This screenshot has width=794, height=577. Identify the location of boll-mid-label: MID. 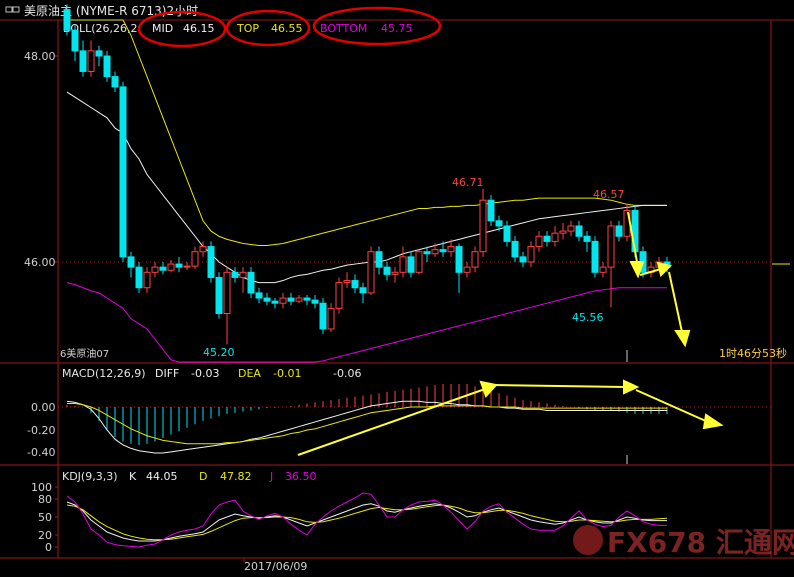
(162, 28).